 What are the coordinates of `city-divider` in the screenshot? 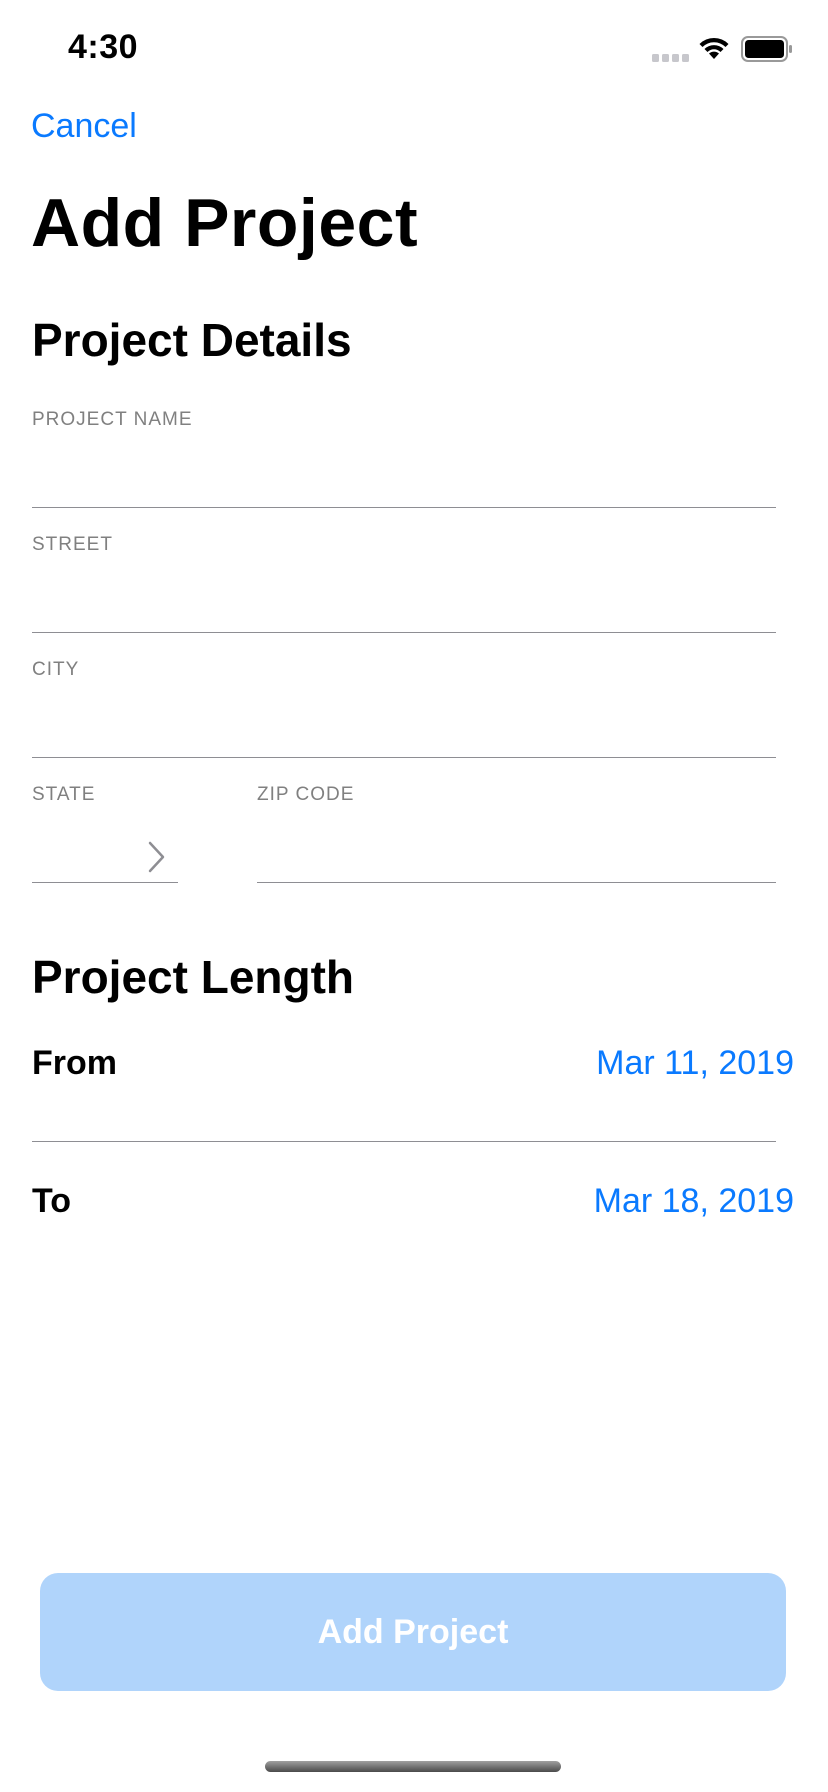 It's located at (404, 757).